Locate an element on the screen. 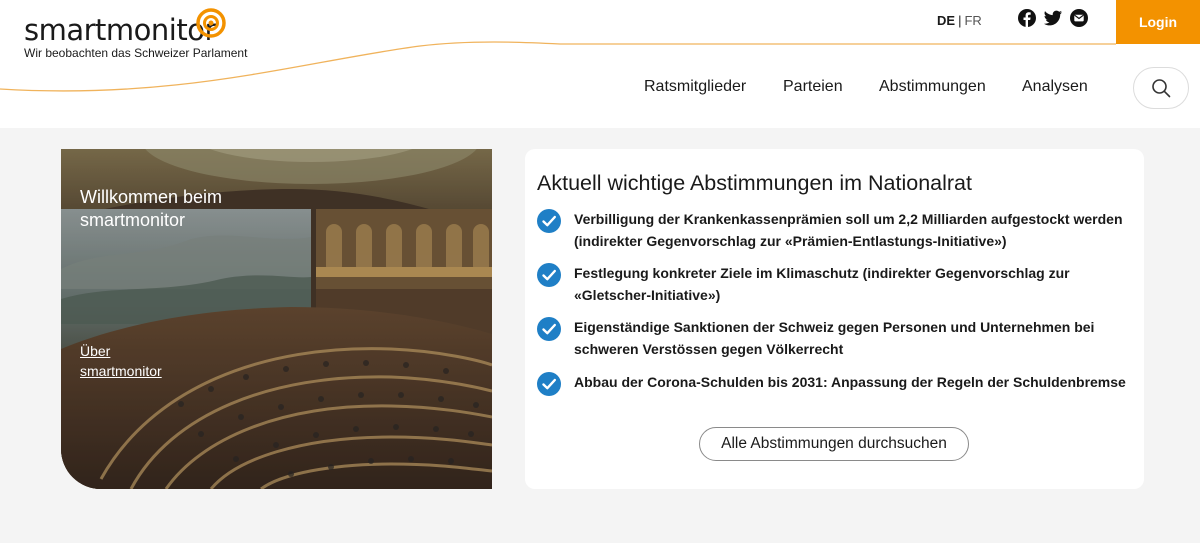 The width and height of the screenshot is (1200, 543). social-links is located at coordinates (1053, 18).